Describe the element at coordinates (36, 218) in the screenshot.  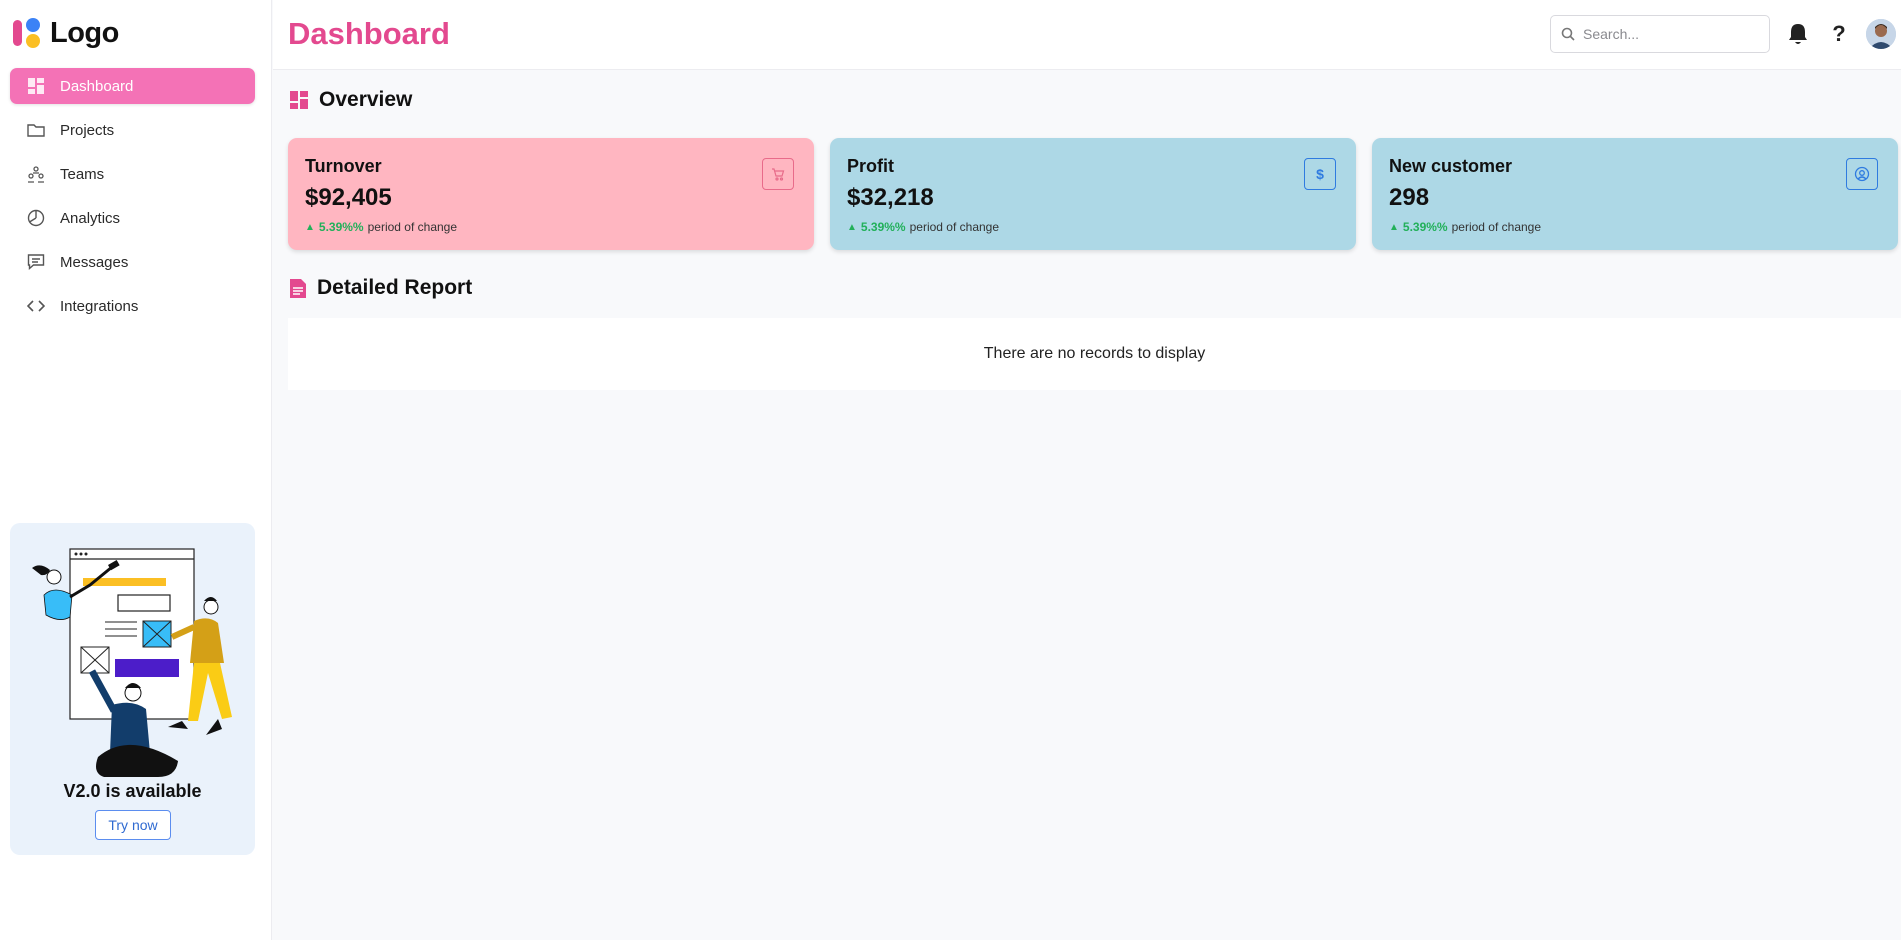
I see `pie-chart-icon` at that location.